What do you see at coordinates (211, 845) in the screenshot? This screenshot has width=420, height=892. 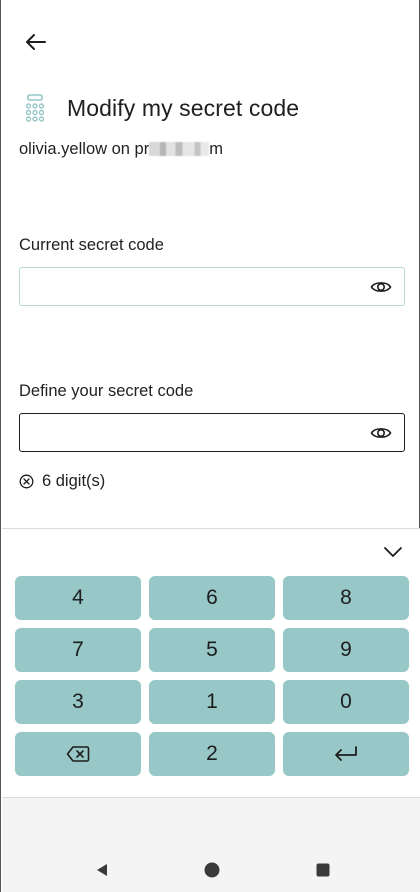 I see `system-navigation-bar` at bounding box center [211, 845].